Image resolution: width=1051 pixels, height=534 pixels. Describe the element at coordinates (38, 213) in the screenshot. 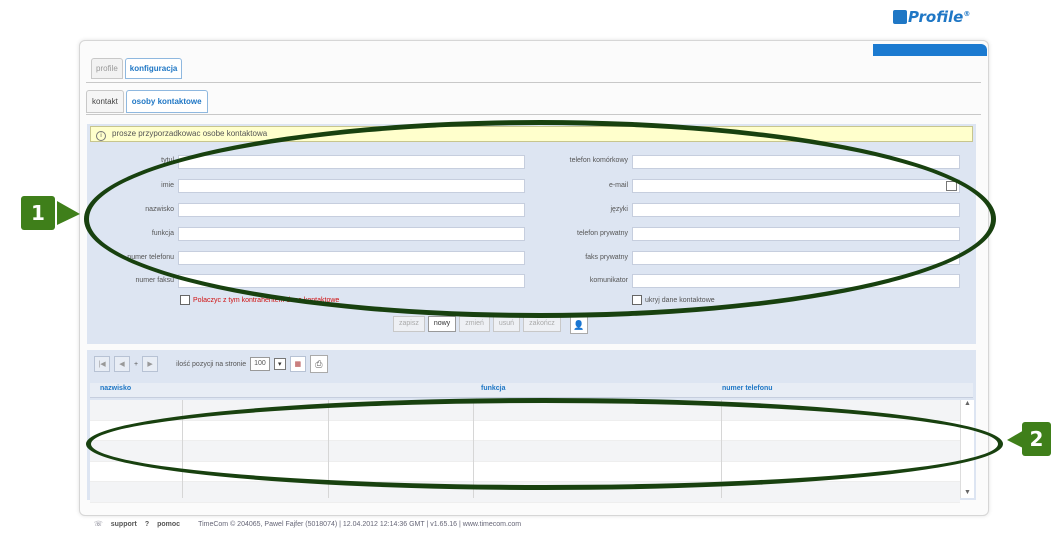

I see `callout-1: 1` at that location.